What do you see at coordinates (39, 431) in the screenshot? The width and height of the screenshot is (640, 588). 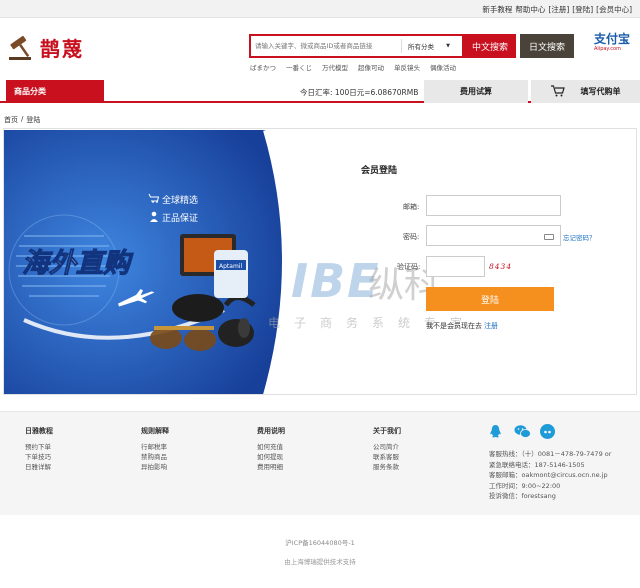 I see `footer-column-heading: 日雅教程` at bounding box center [39, 431].